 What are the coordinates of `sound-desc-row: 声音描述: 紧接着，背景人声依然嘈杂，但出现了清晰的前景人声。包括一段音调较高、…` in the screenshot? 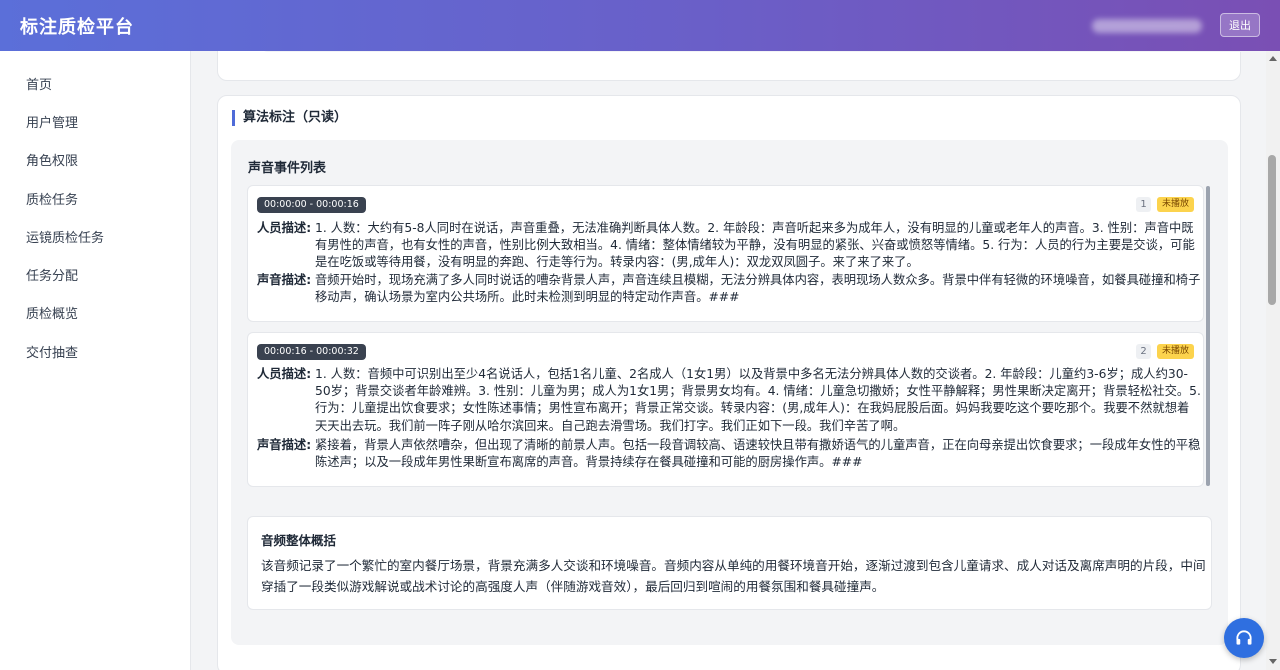 It's located at (729, 454).